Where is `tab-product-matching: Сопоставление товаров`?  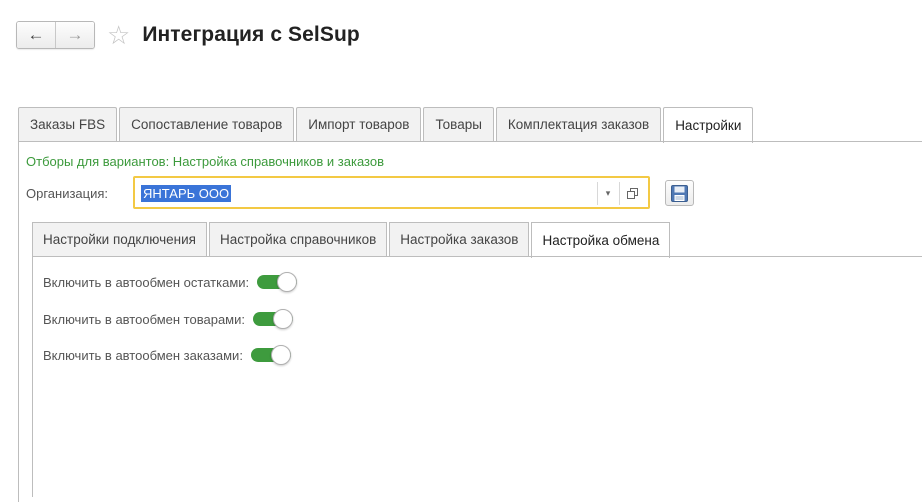
tab-product-matching: Сопоставление товаров is located at coordinates (207, 124).